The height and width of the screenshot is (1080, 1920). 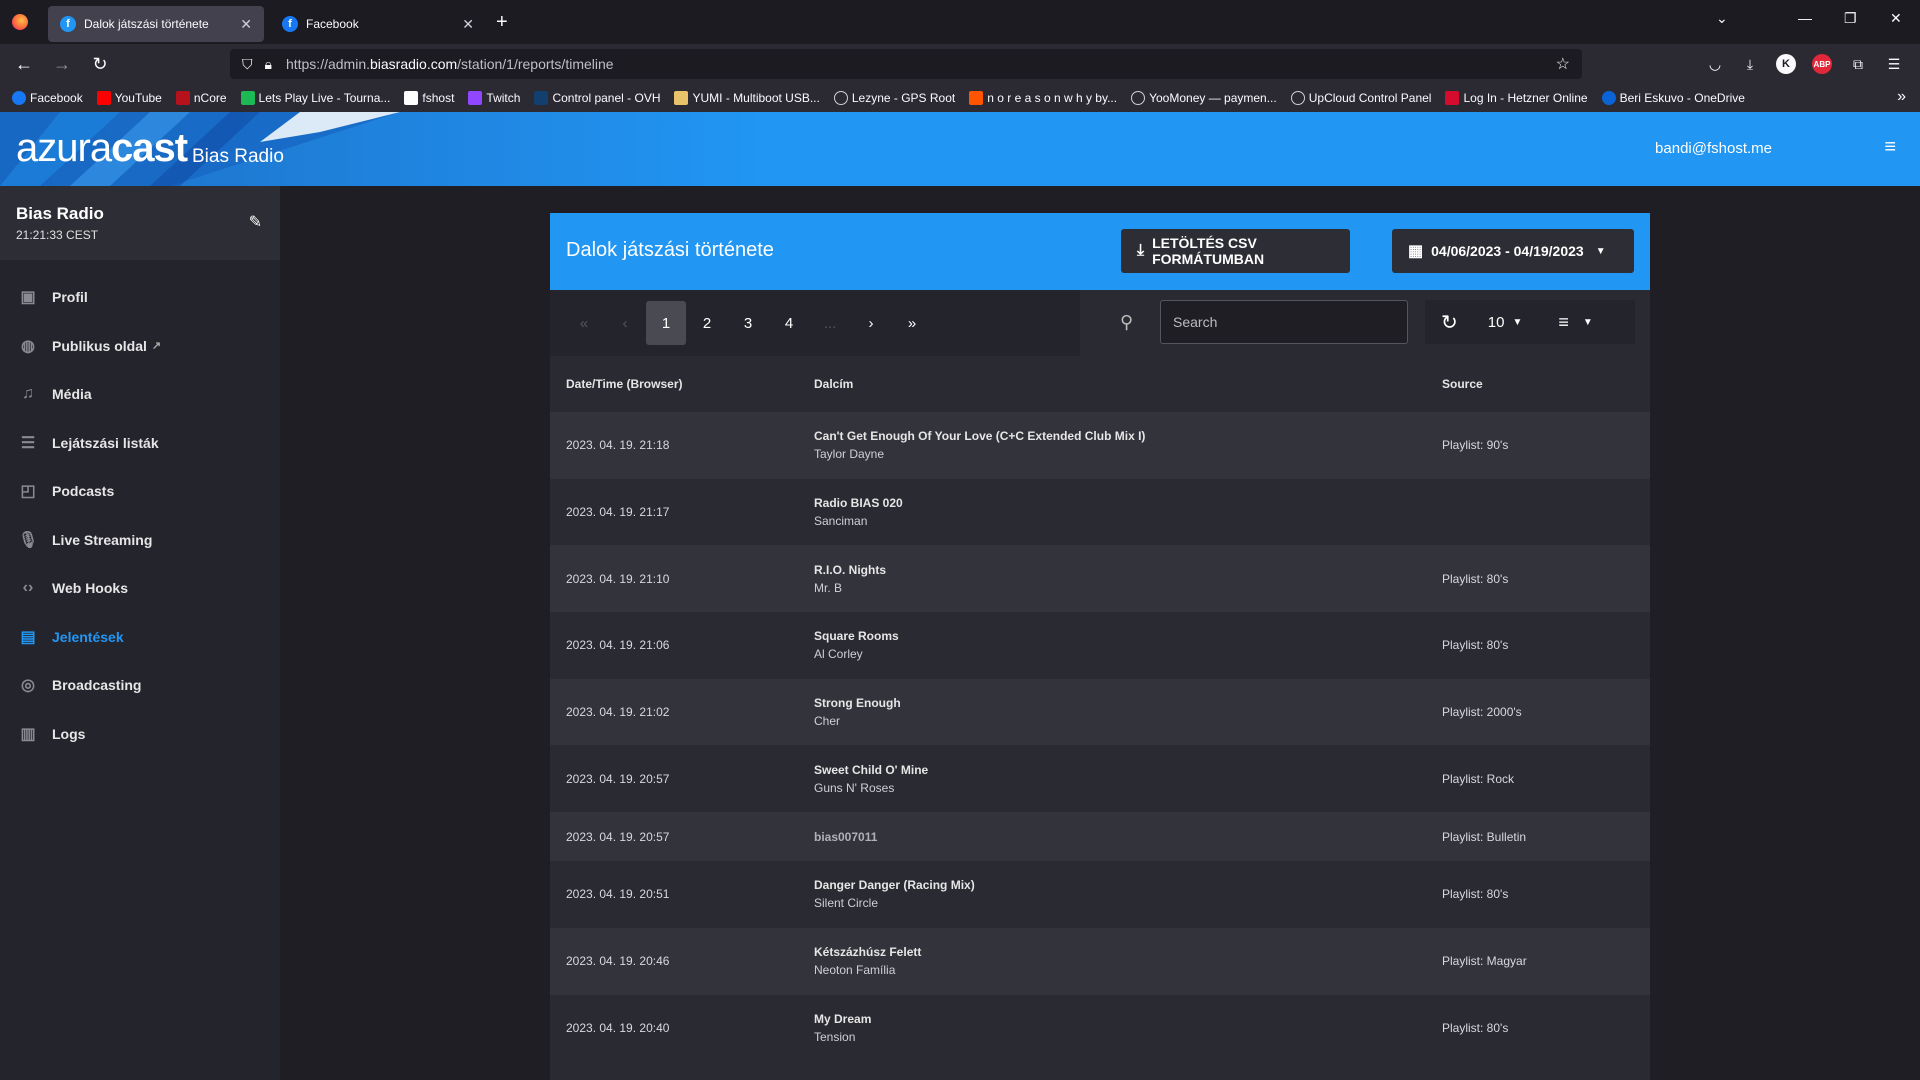 I want to click on page-title: Dalok játszási története, so click(x=670, y=250).